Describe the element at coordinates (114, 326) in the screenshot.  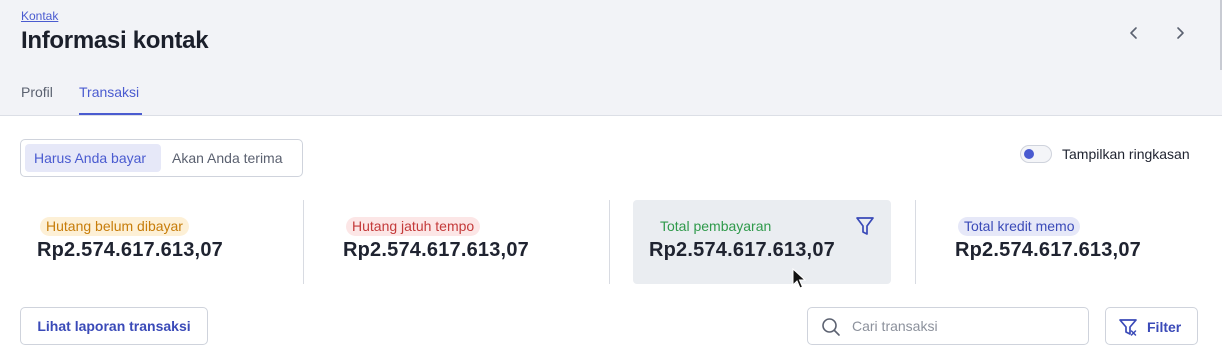
I see `view-transaction-report-button: Lihat laporan transaksi` at that location.